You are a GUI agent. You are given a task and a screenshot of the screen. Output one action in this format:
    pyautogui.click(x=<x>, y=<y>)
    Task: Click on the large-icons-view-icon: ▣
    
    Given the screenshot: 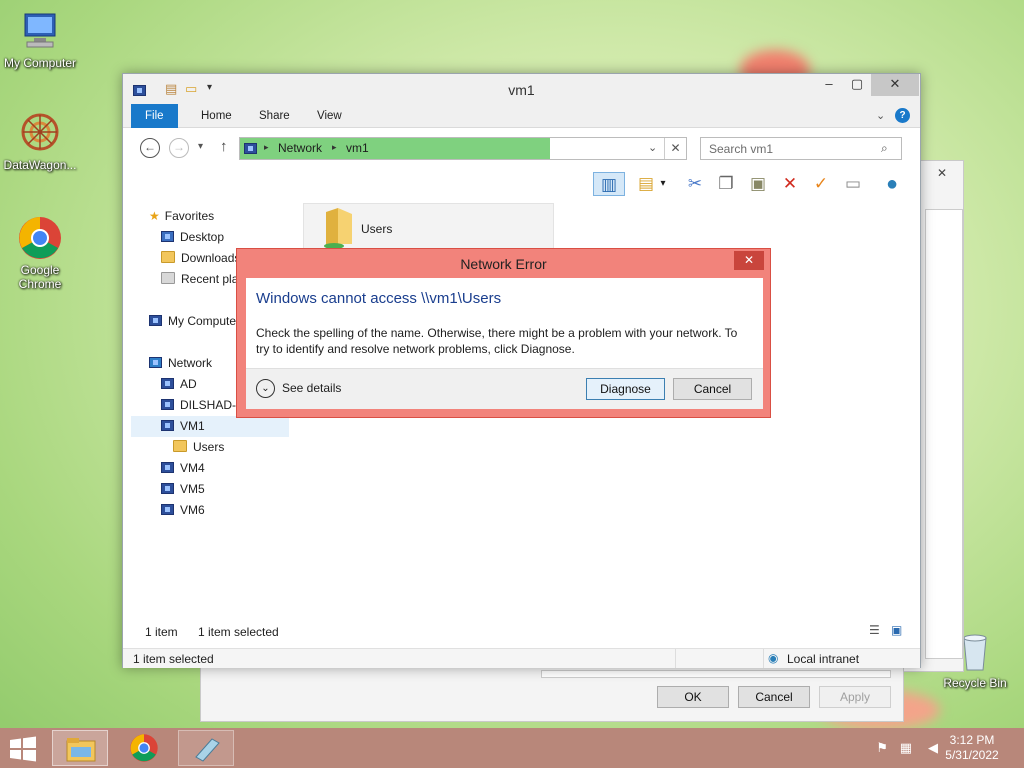 What is the action you would take?
    pyautogui.click(x=896, y=630)
    